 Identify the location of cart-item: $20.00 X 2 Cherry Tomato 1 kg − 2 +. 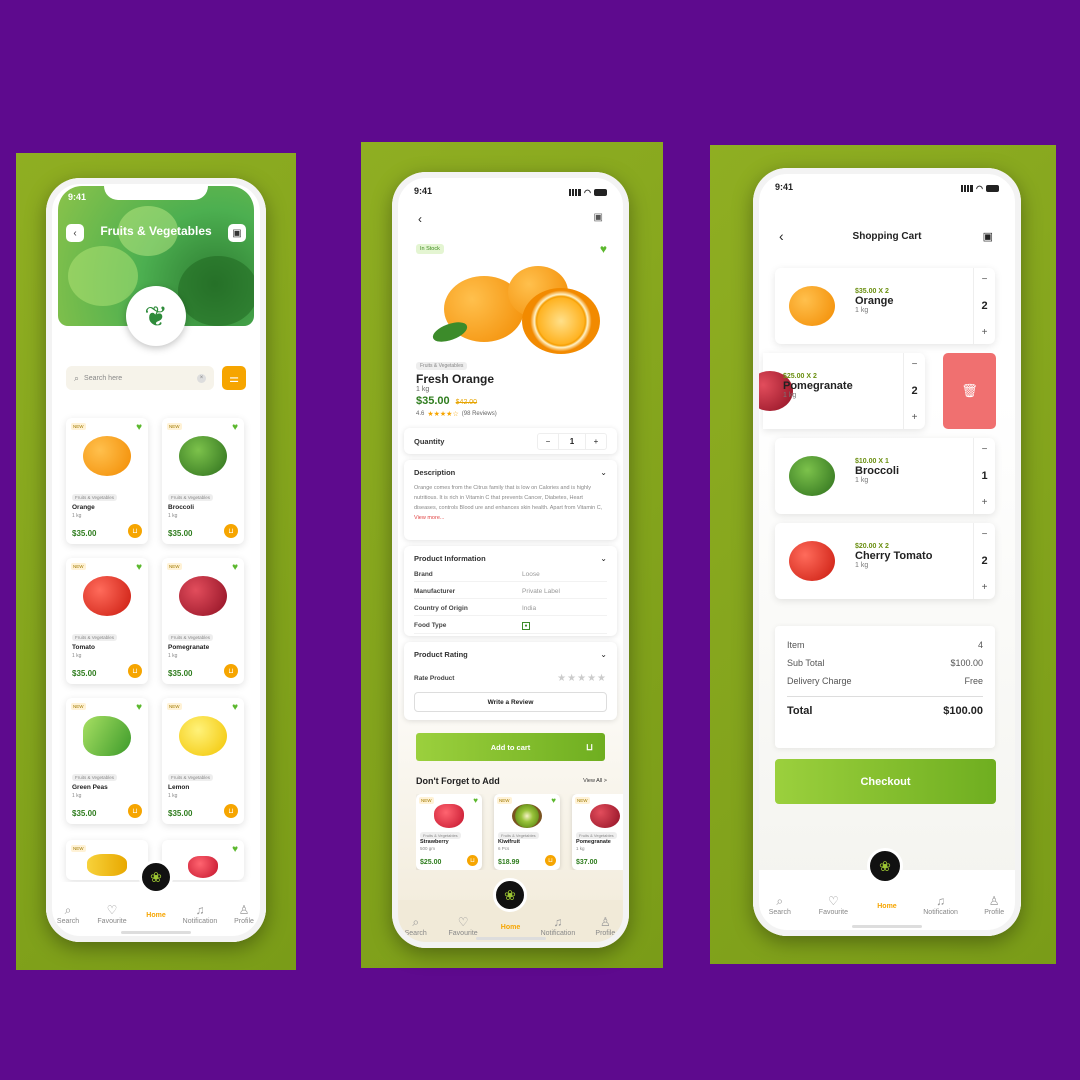
(885, 561).